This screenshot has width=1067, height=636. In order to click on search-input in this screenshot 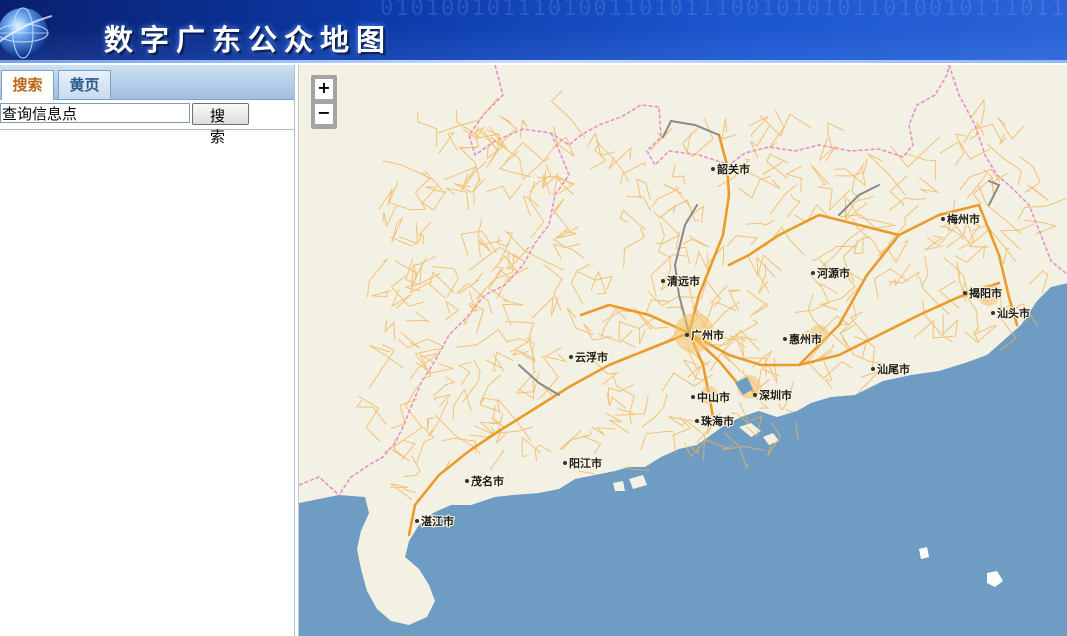, I will do `click(95, 113)`.